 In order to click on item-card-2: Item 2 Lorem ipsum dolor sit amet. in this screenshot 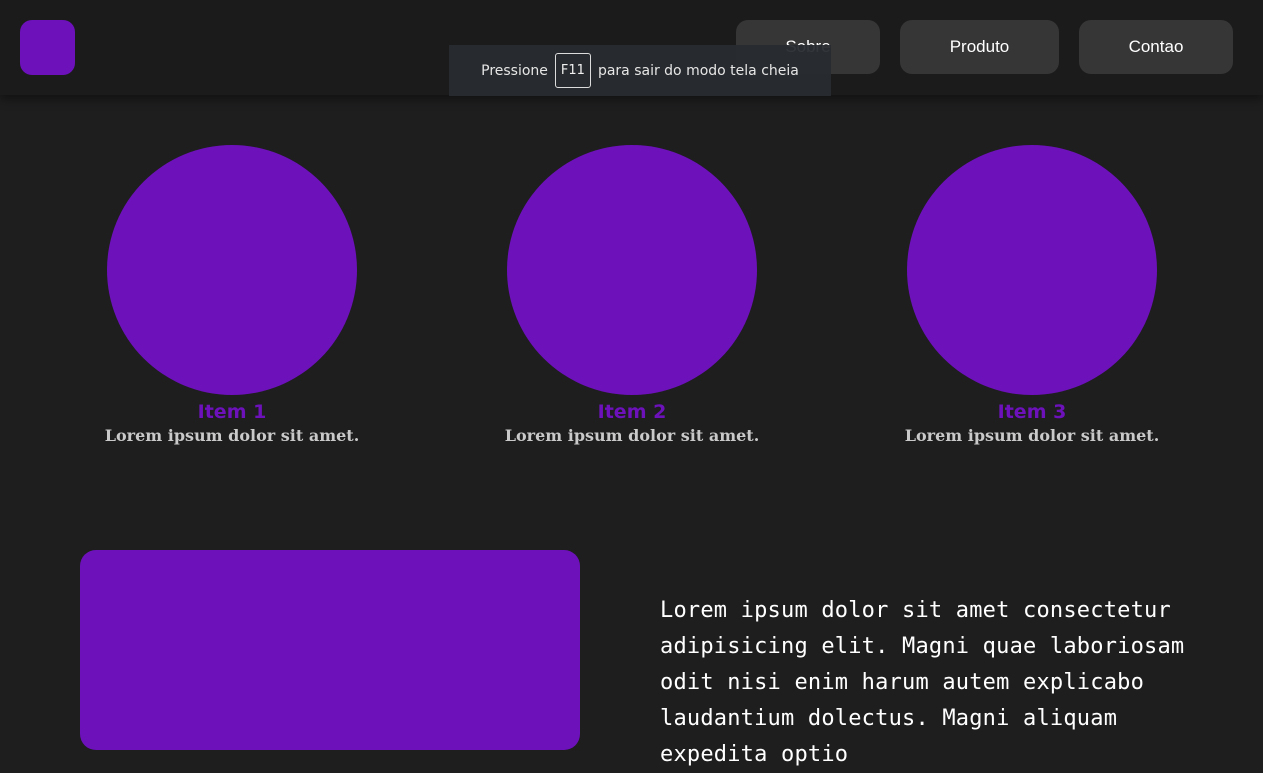, I will do `click(632, 296)`.